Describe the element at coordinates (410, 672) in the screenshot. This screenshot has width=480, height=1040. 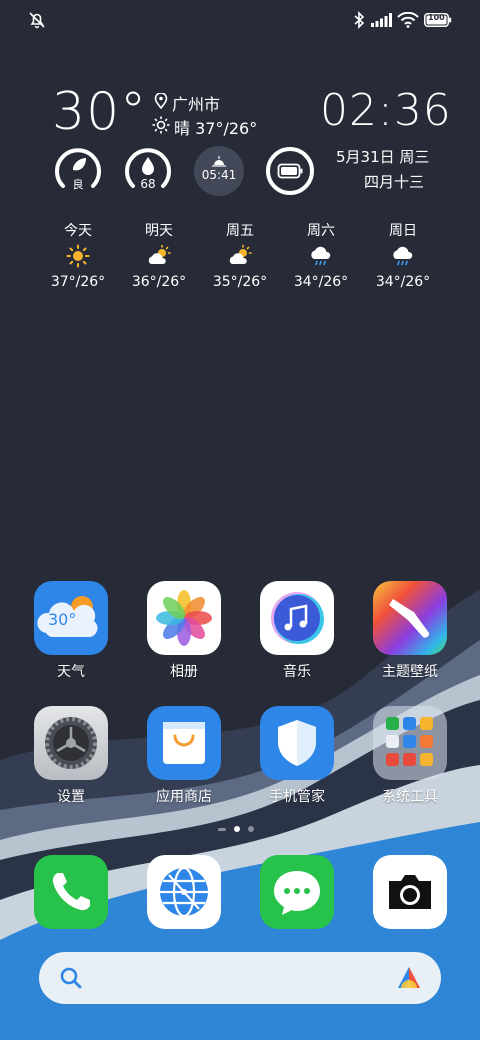
I see `app-label: 主题壁纸` at that location.